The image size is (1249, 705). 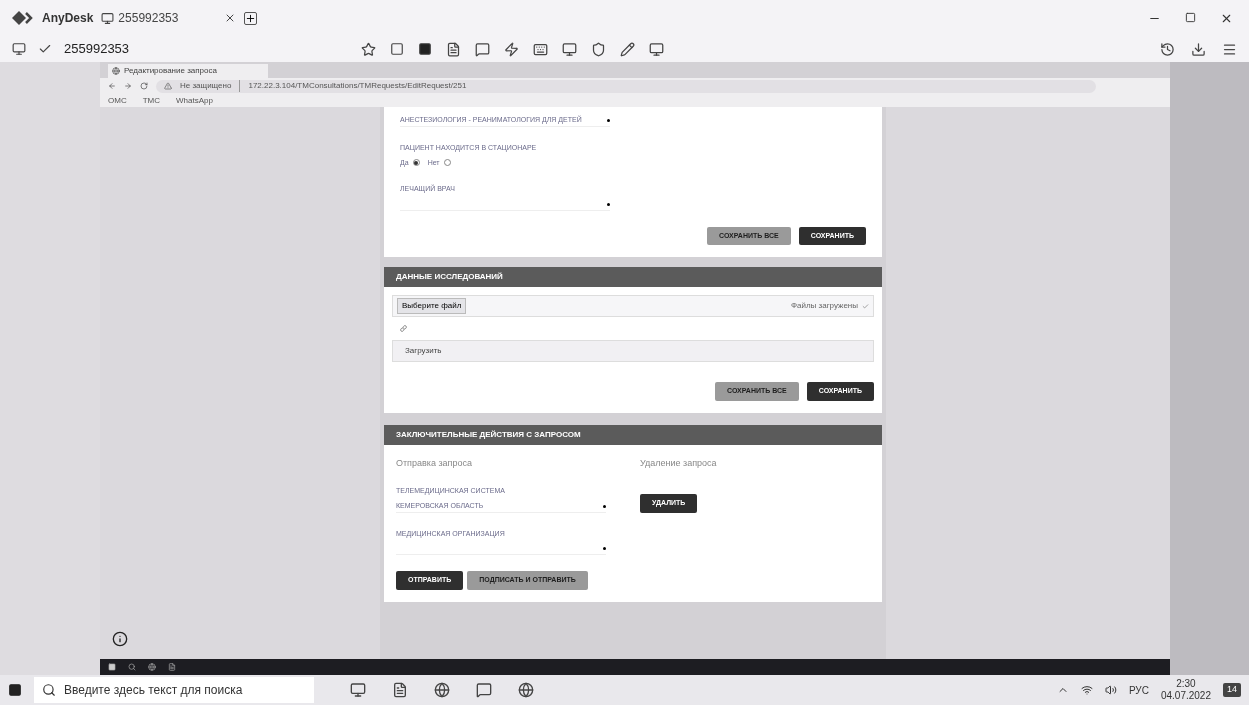 I want to click on document-icon, so click(x=400, y=690).